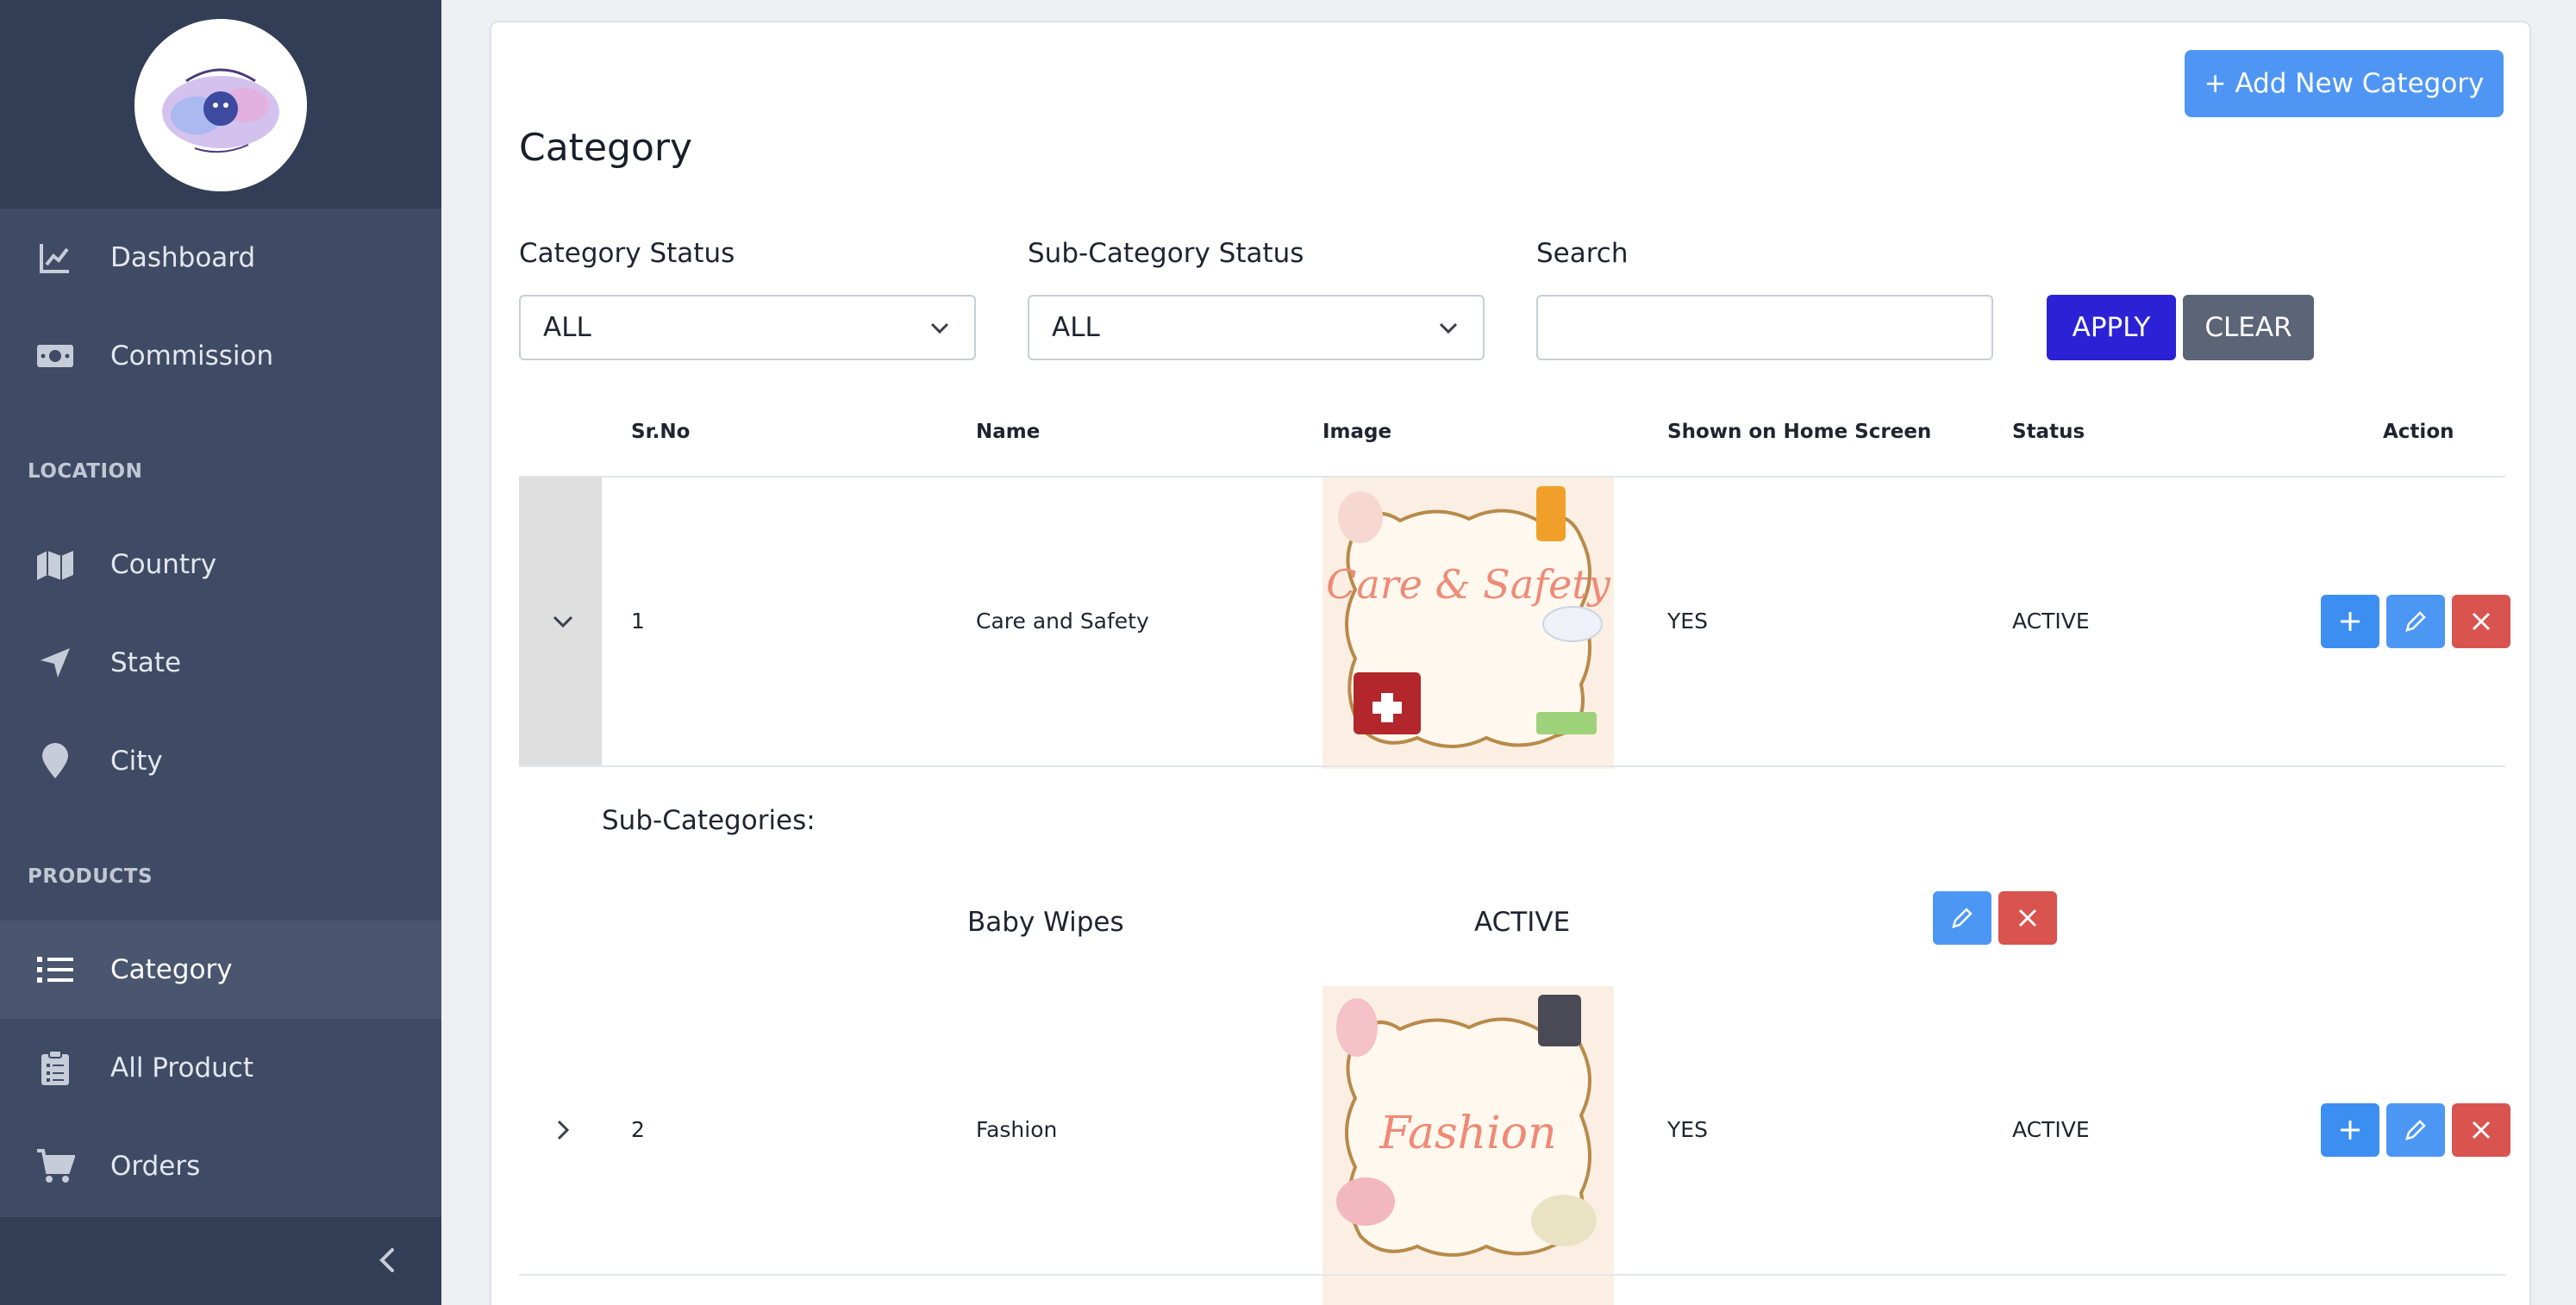  Describe the element at coordinates (709, 820) in the screenshot. I see `sub-categories-title: Sub-Categories:` at that location.